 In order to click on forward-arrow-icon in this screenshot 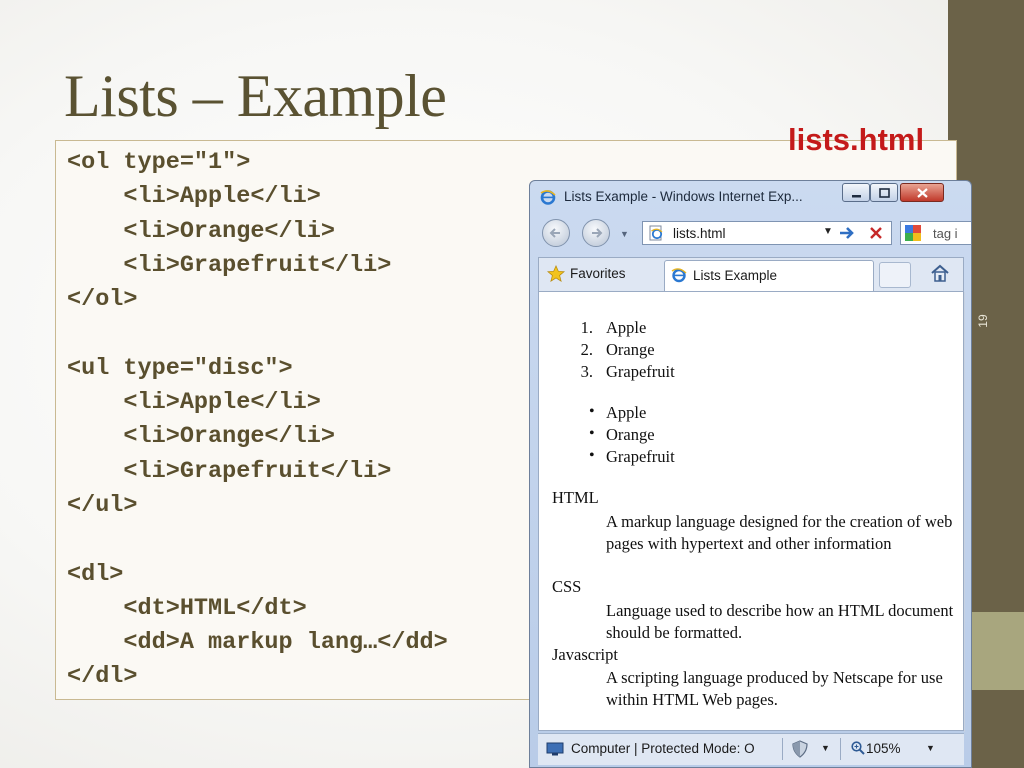, I will do `click(597, 233)`.